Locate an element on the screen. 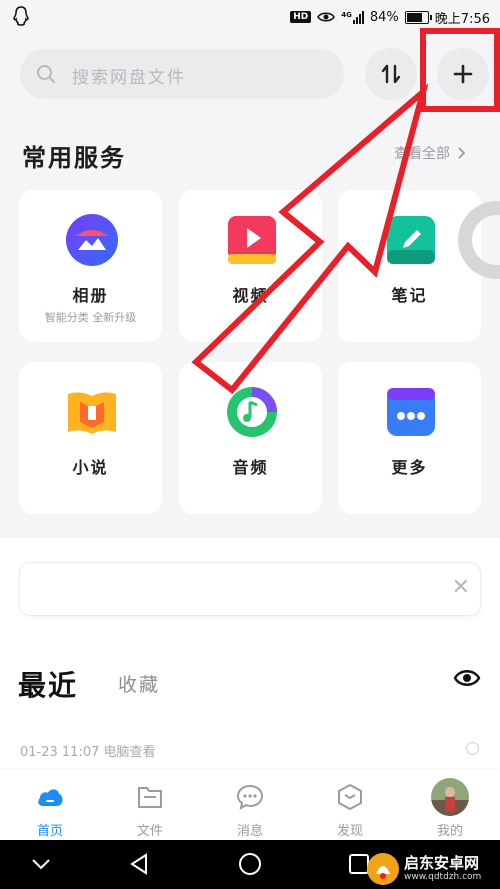 Image resolution: width=500 pixels, height=889 pixels. nav-item-files: 文件 is located at coordinates (150, 805).